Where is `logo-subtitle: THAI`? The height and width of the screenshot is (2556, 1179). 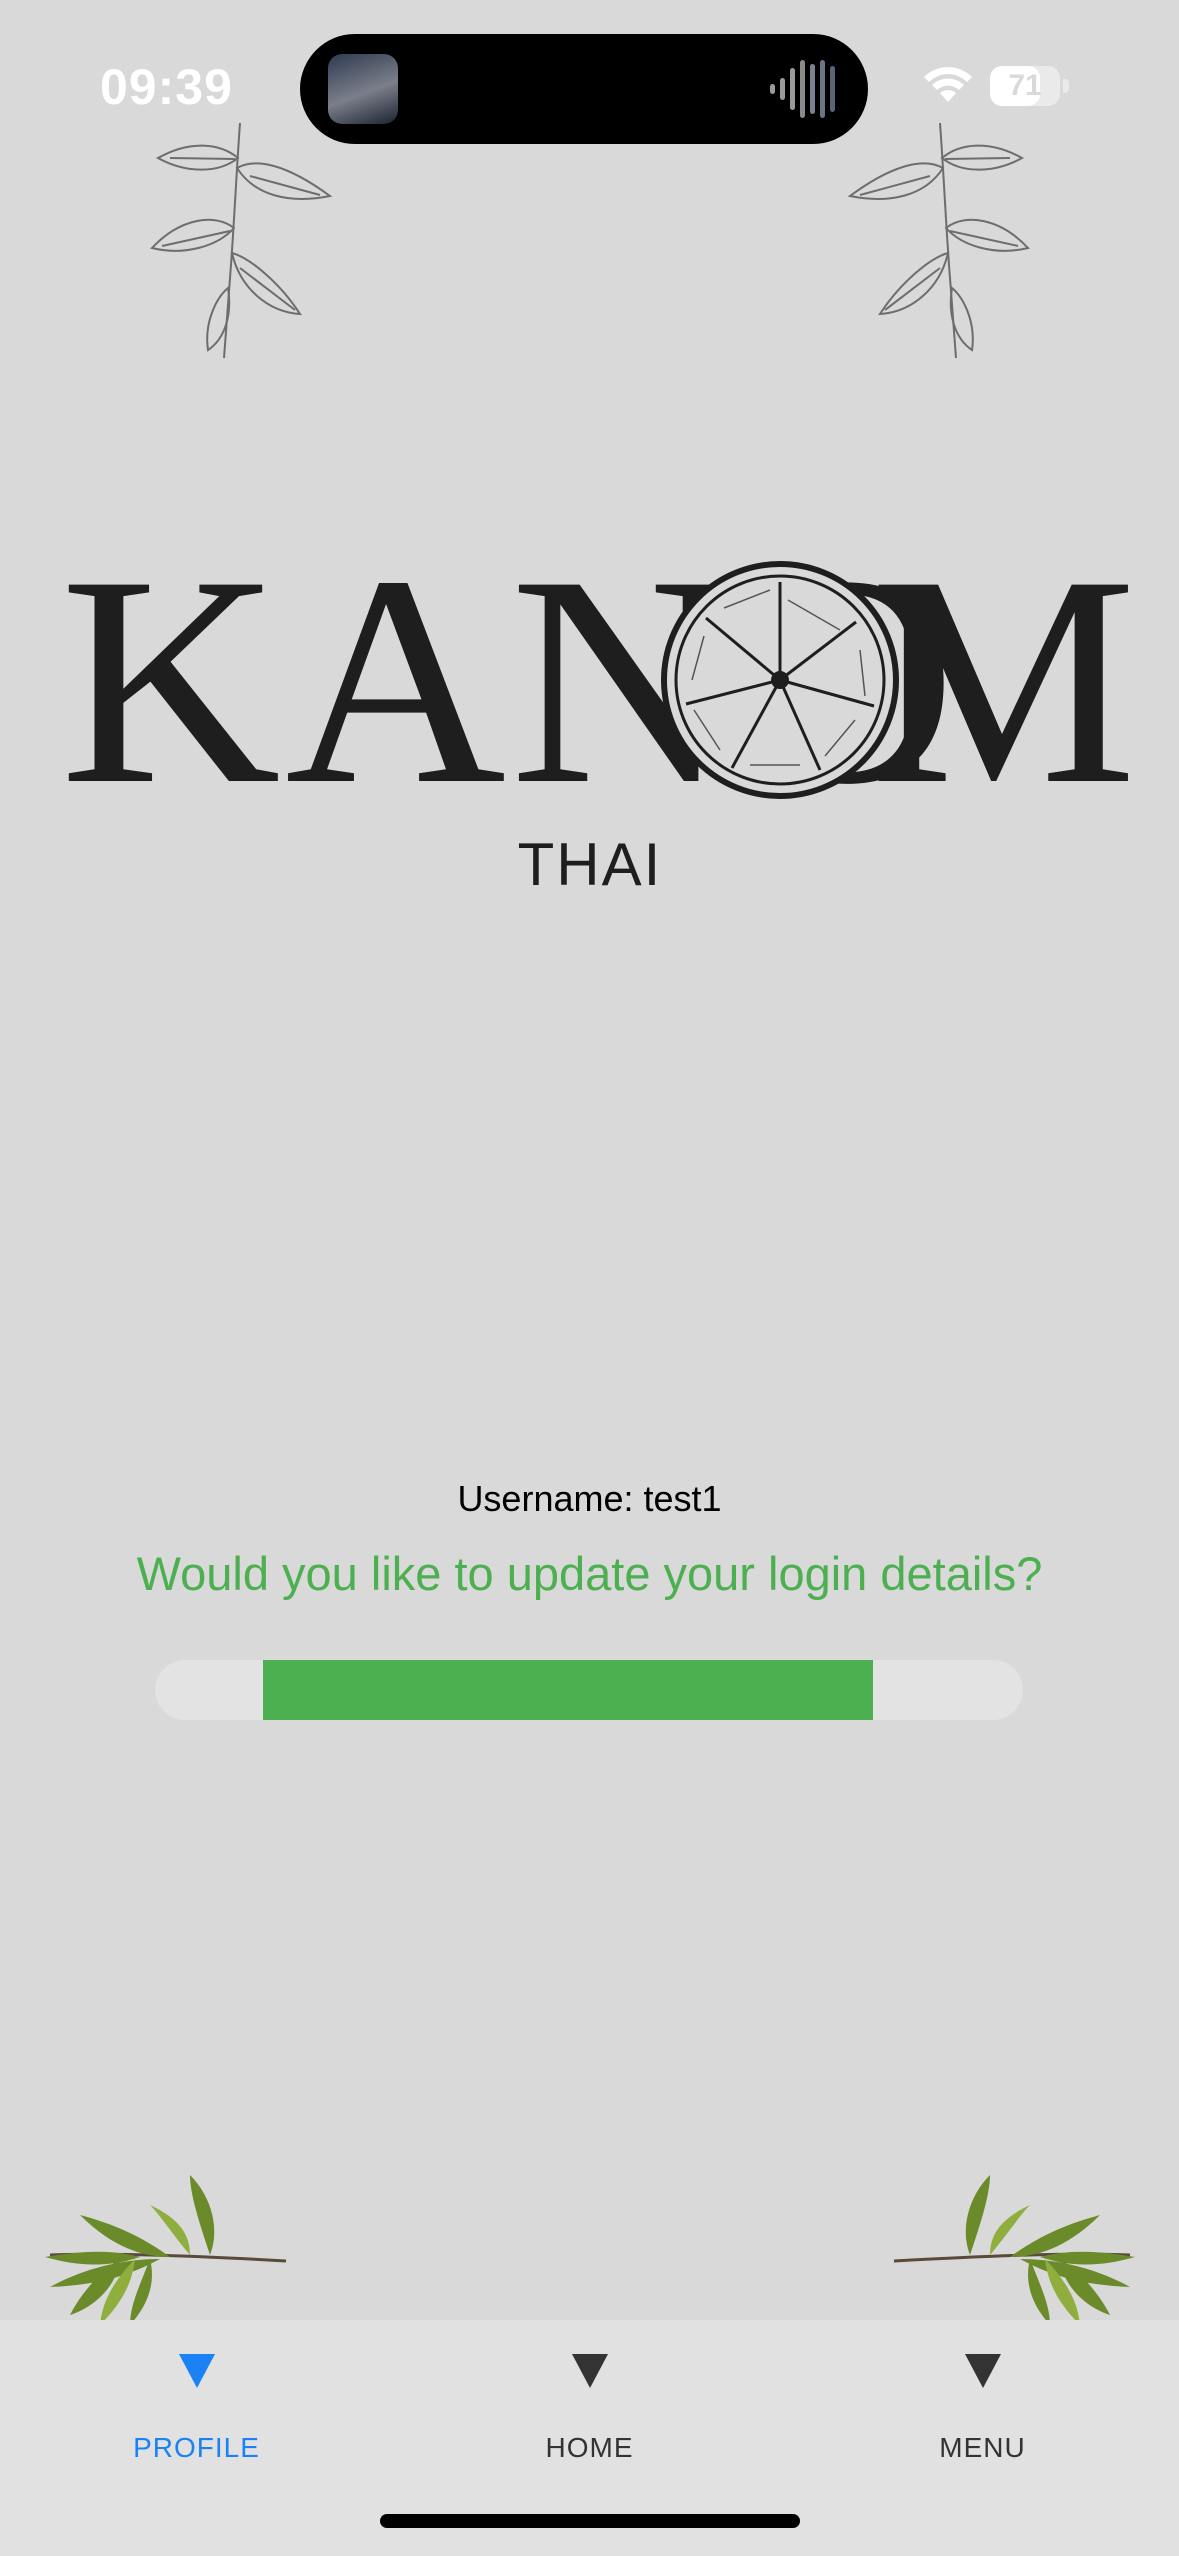
logo-subtitle: THAI is located at coordinates (590, 864).